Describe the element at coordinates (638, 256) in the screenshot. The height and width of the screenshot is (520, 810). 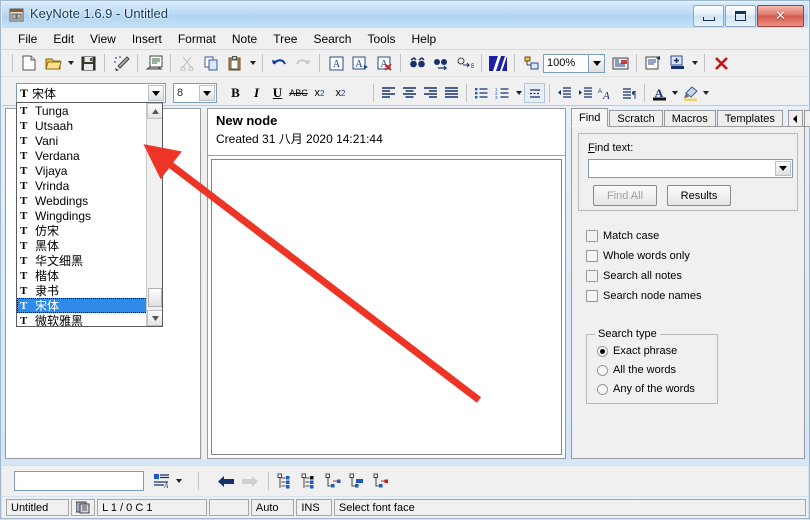
I see `checkbox-whole-words-only: Whole words only` at that location.